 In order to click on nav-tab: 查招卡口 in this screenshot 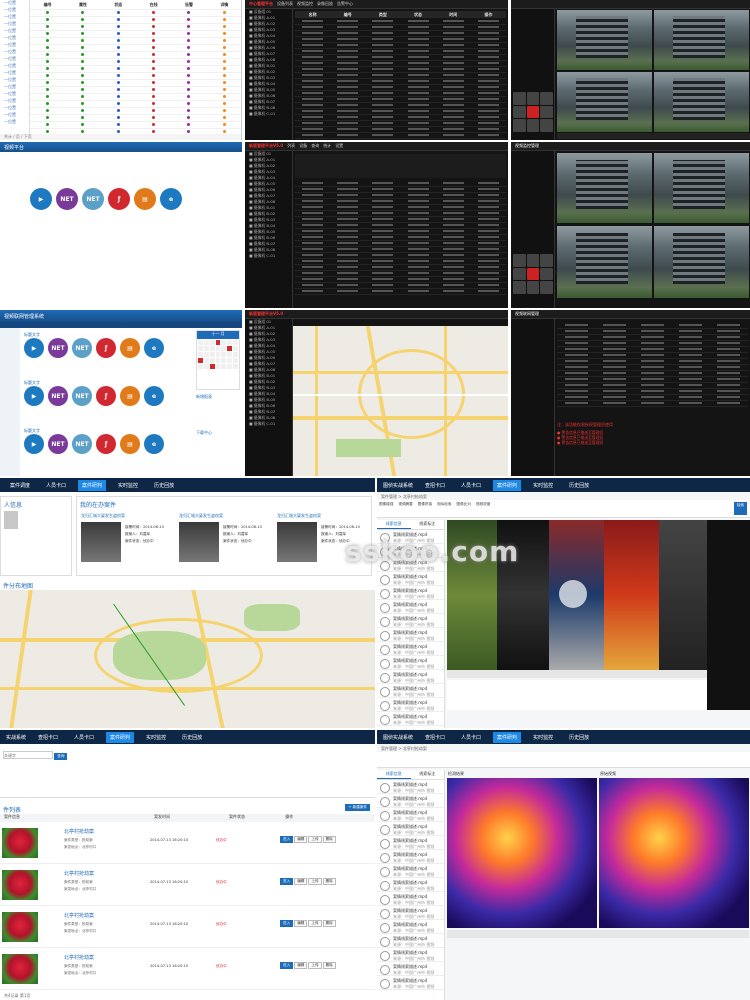, I will do `click(435, 485)`.